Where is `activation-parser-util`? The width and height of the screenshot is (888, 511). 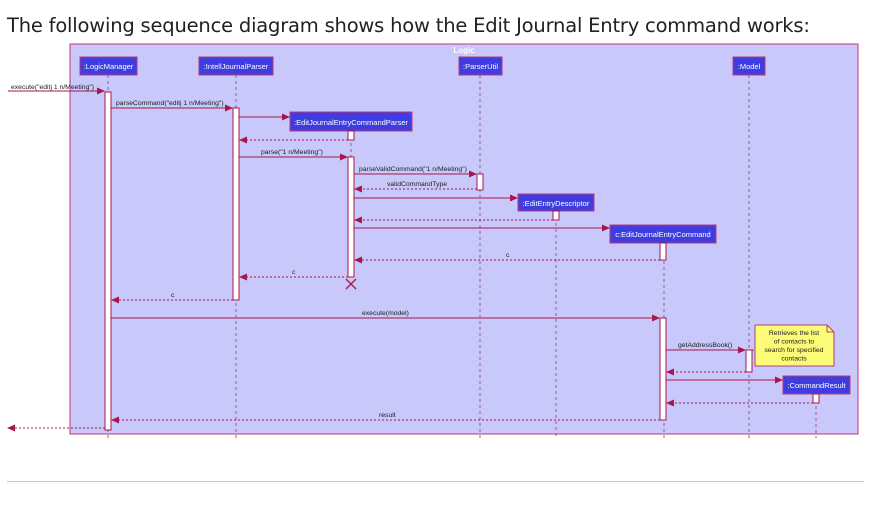 activation-parser-util is located at coordinates (480, 182).